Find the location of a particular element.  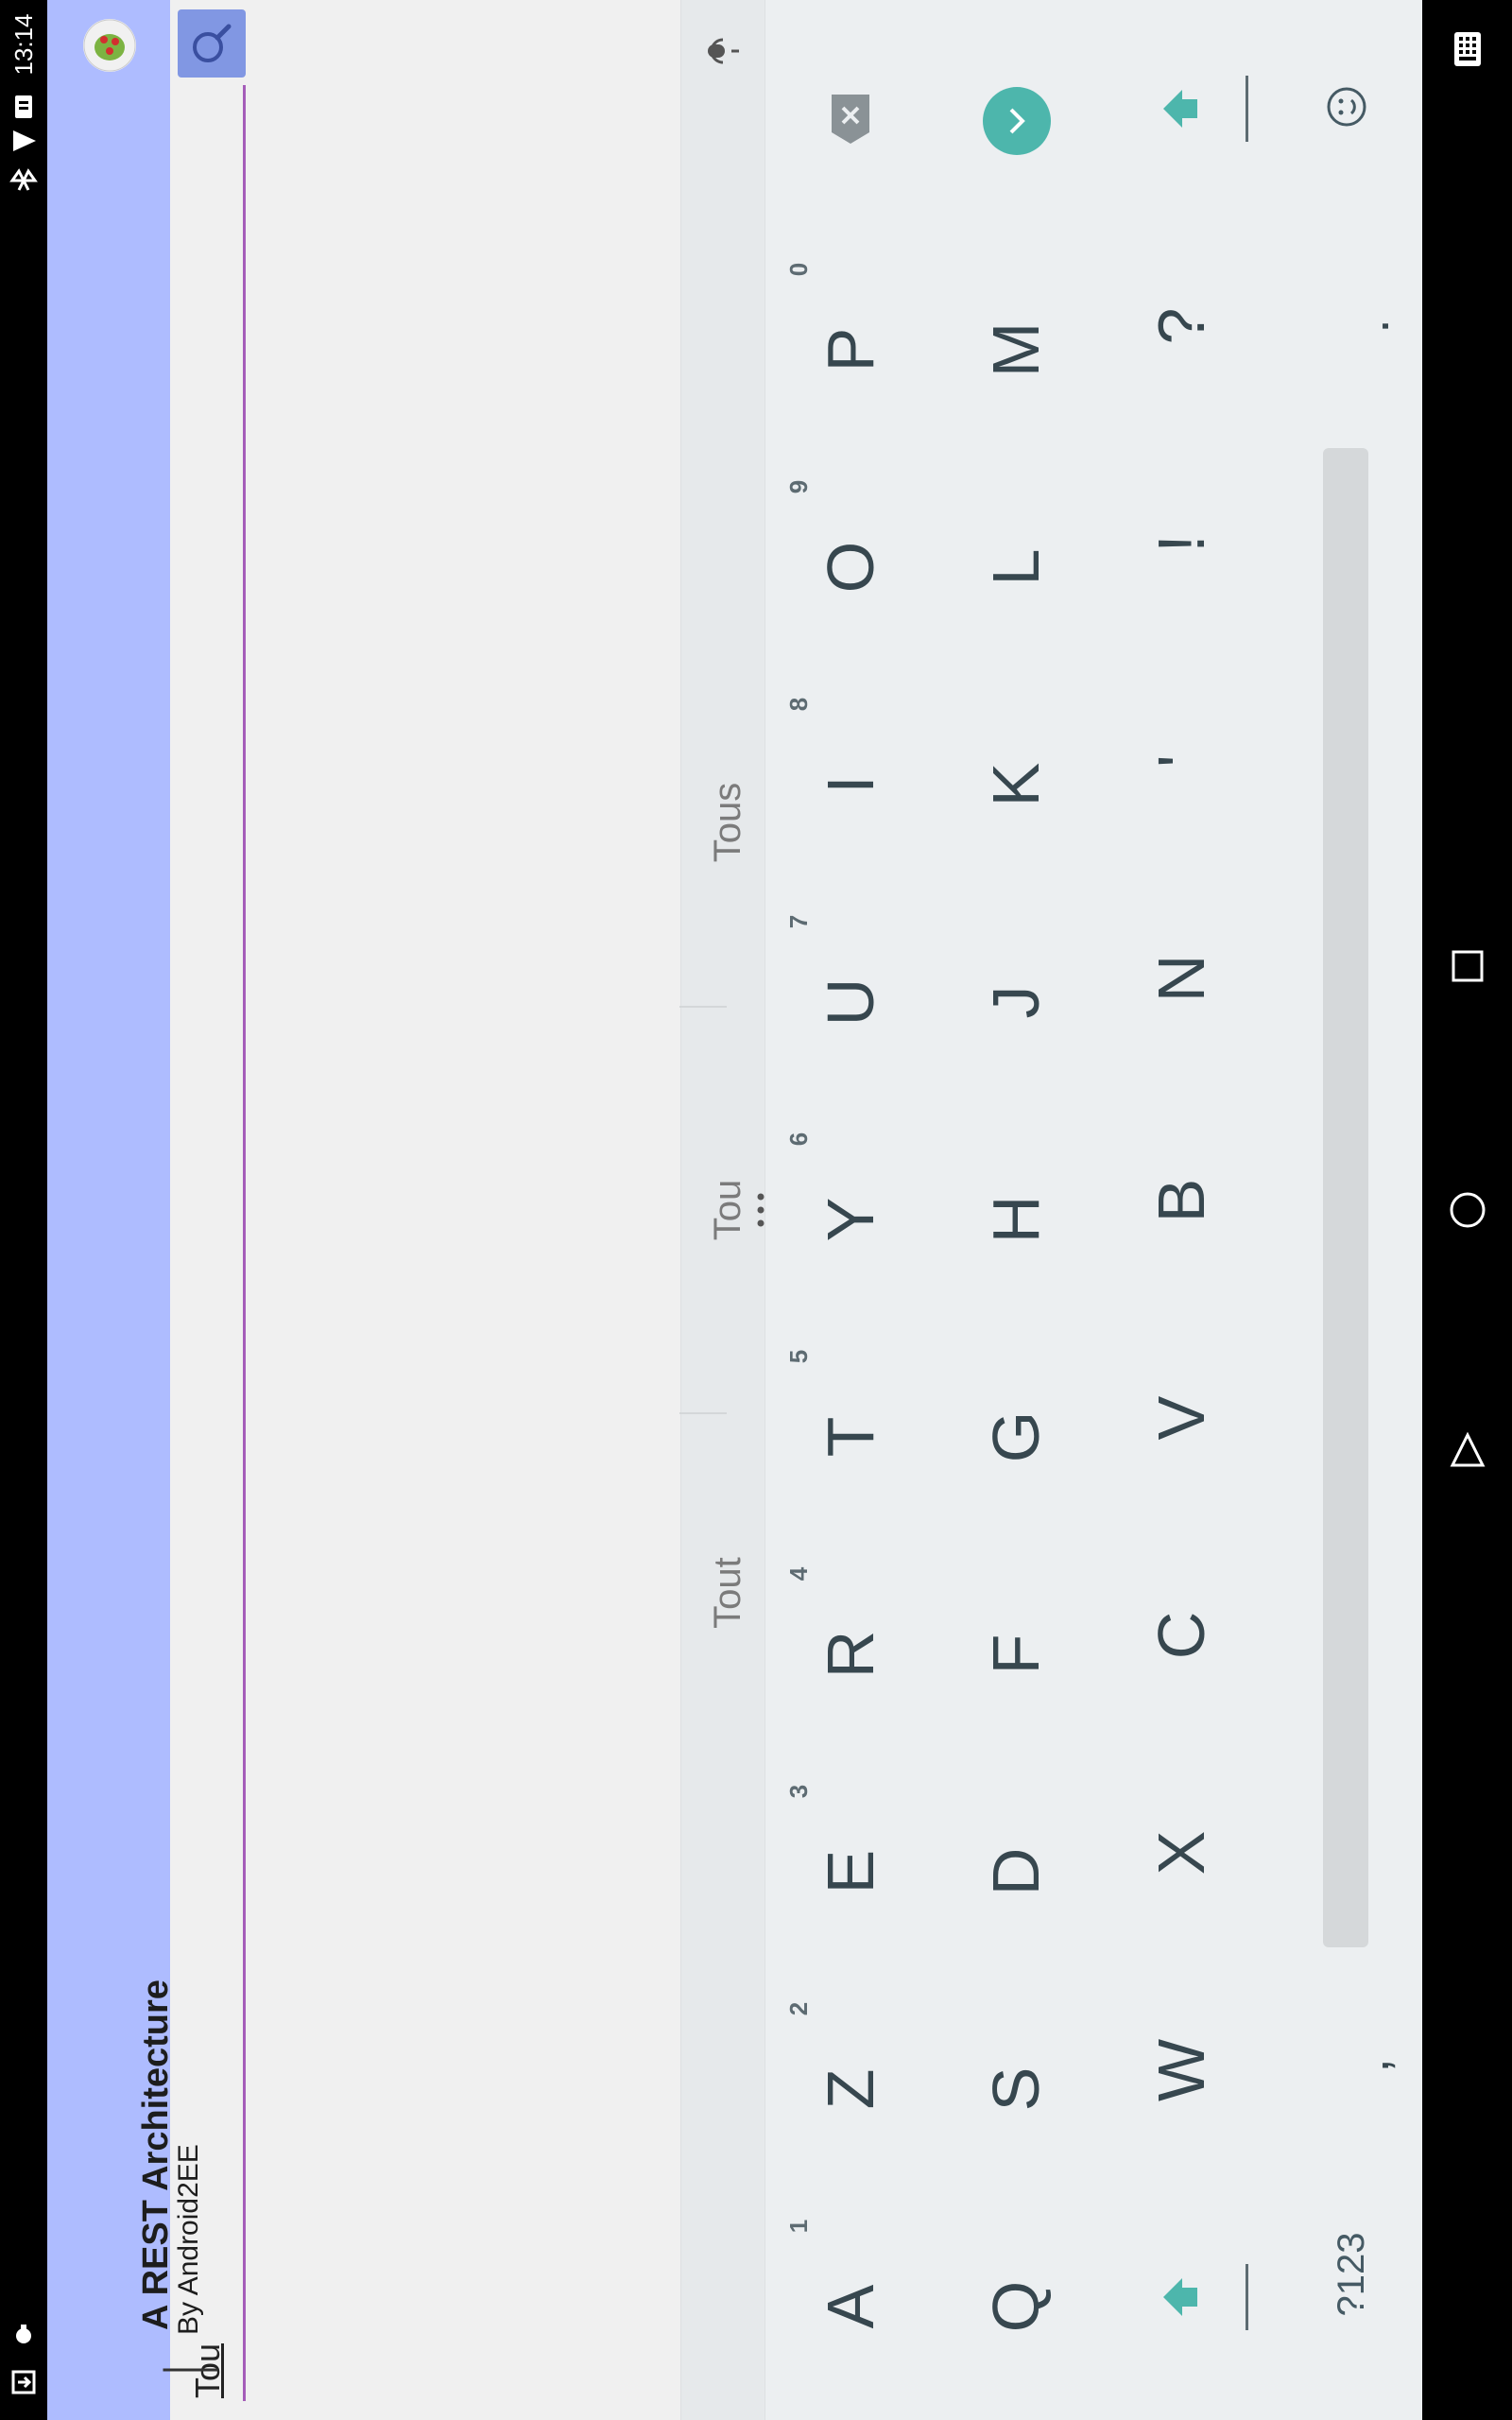

enter-key is located at coordinates (1017, 121).